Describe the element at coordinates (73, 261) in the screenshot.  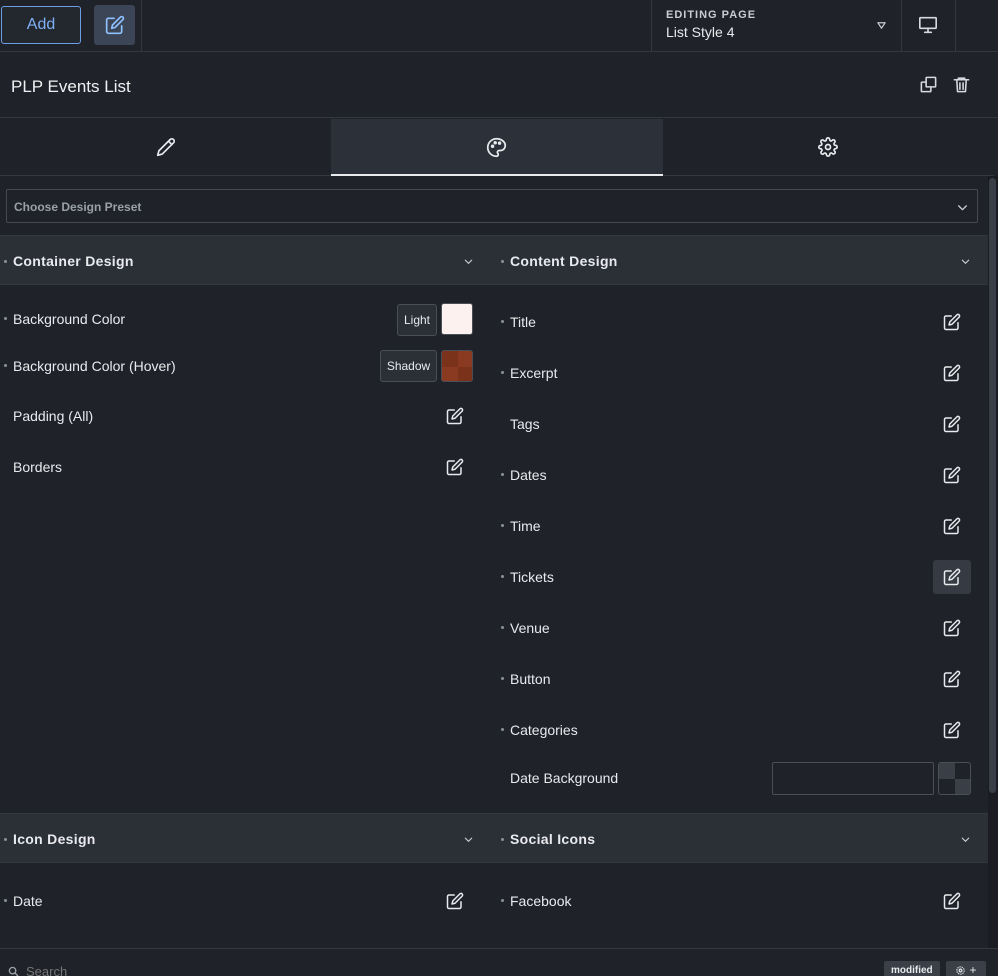
I see `container-design-title: Container Design` at that location.